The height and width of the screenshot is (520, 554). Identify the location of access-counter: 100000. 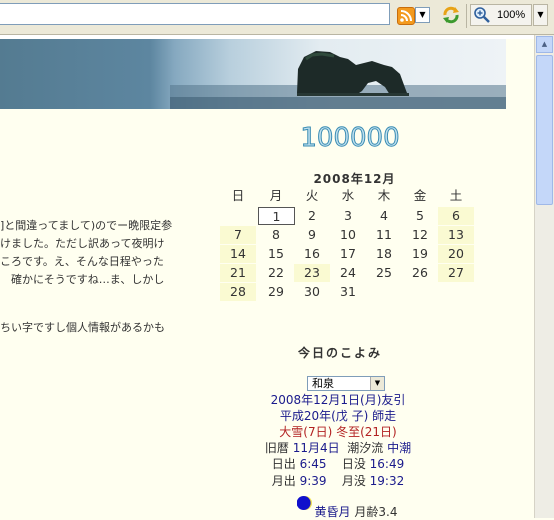
(350, 138).